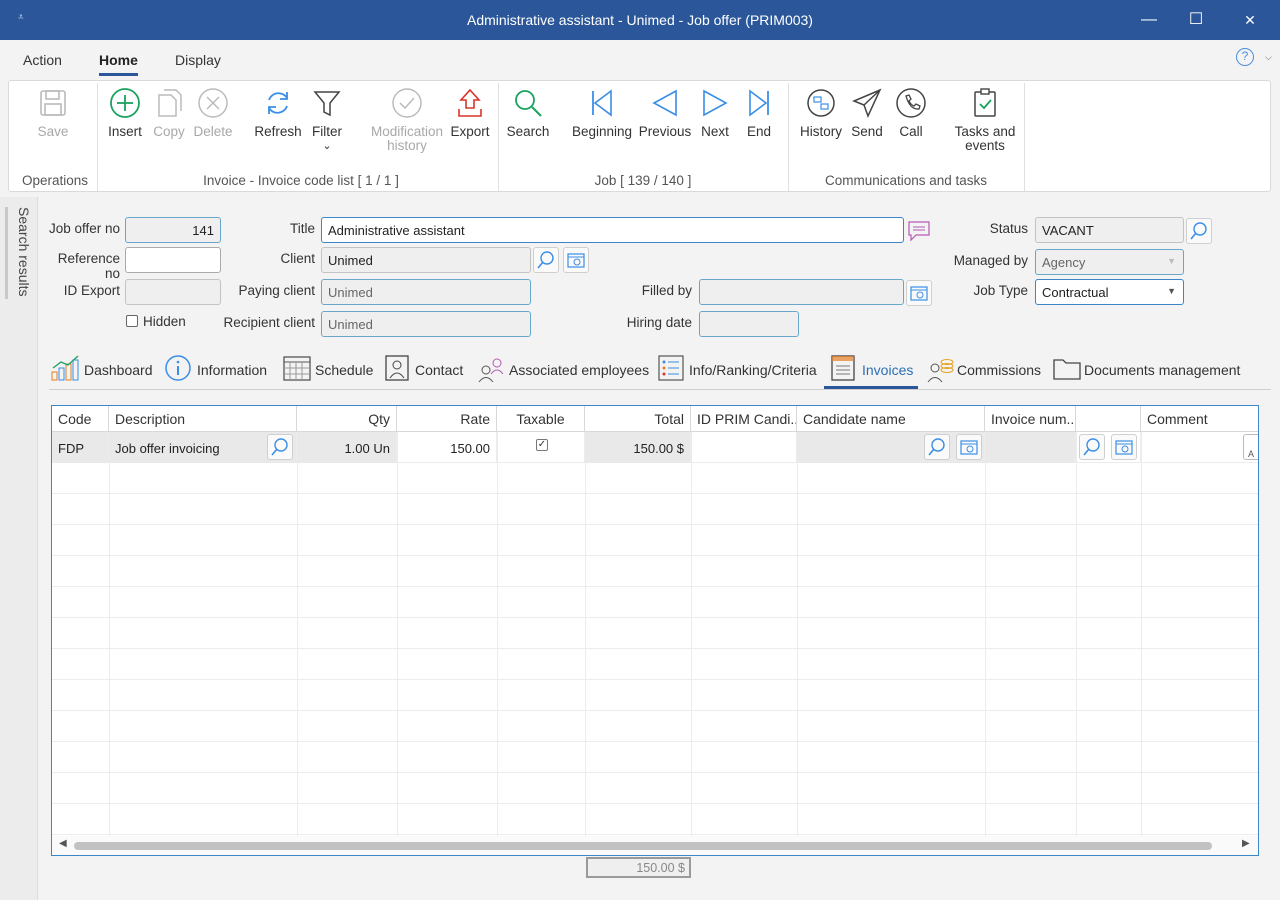 Image resolution: width=1280 pixels, height=900 pixels. I want to click on horizontal-scrollbar: ◀ ▶, so click(655, 845).